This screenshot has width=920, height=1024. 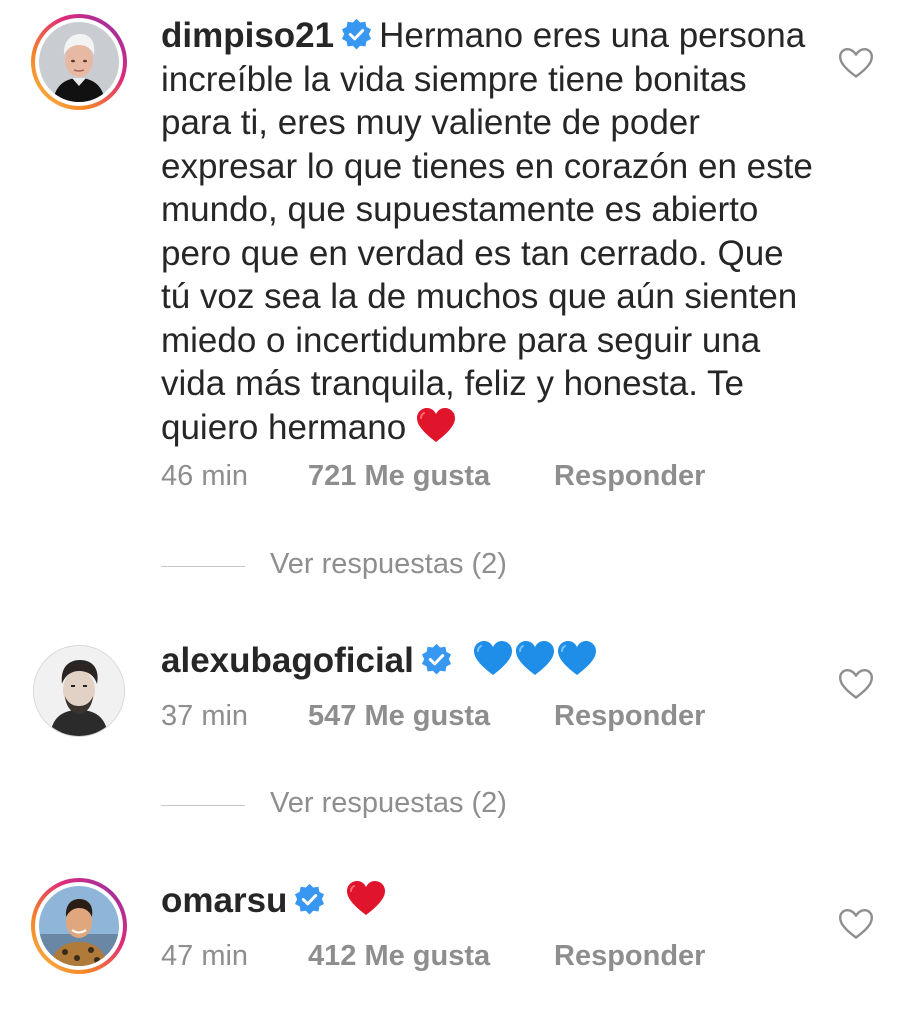 I want to click on comment-body: omarsu, so click(x=491, y=901).